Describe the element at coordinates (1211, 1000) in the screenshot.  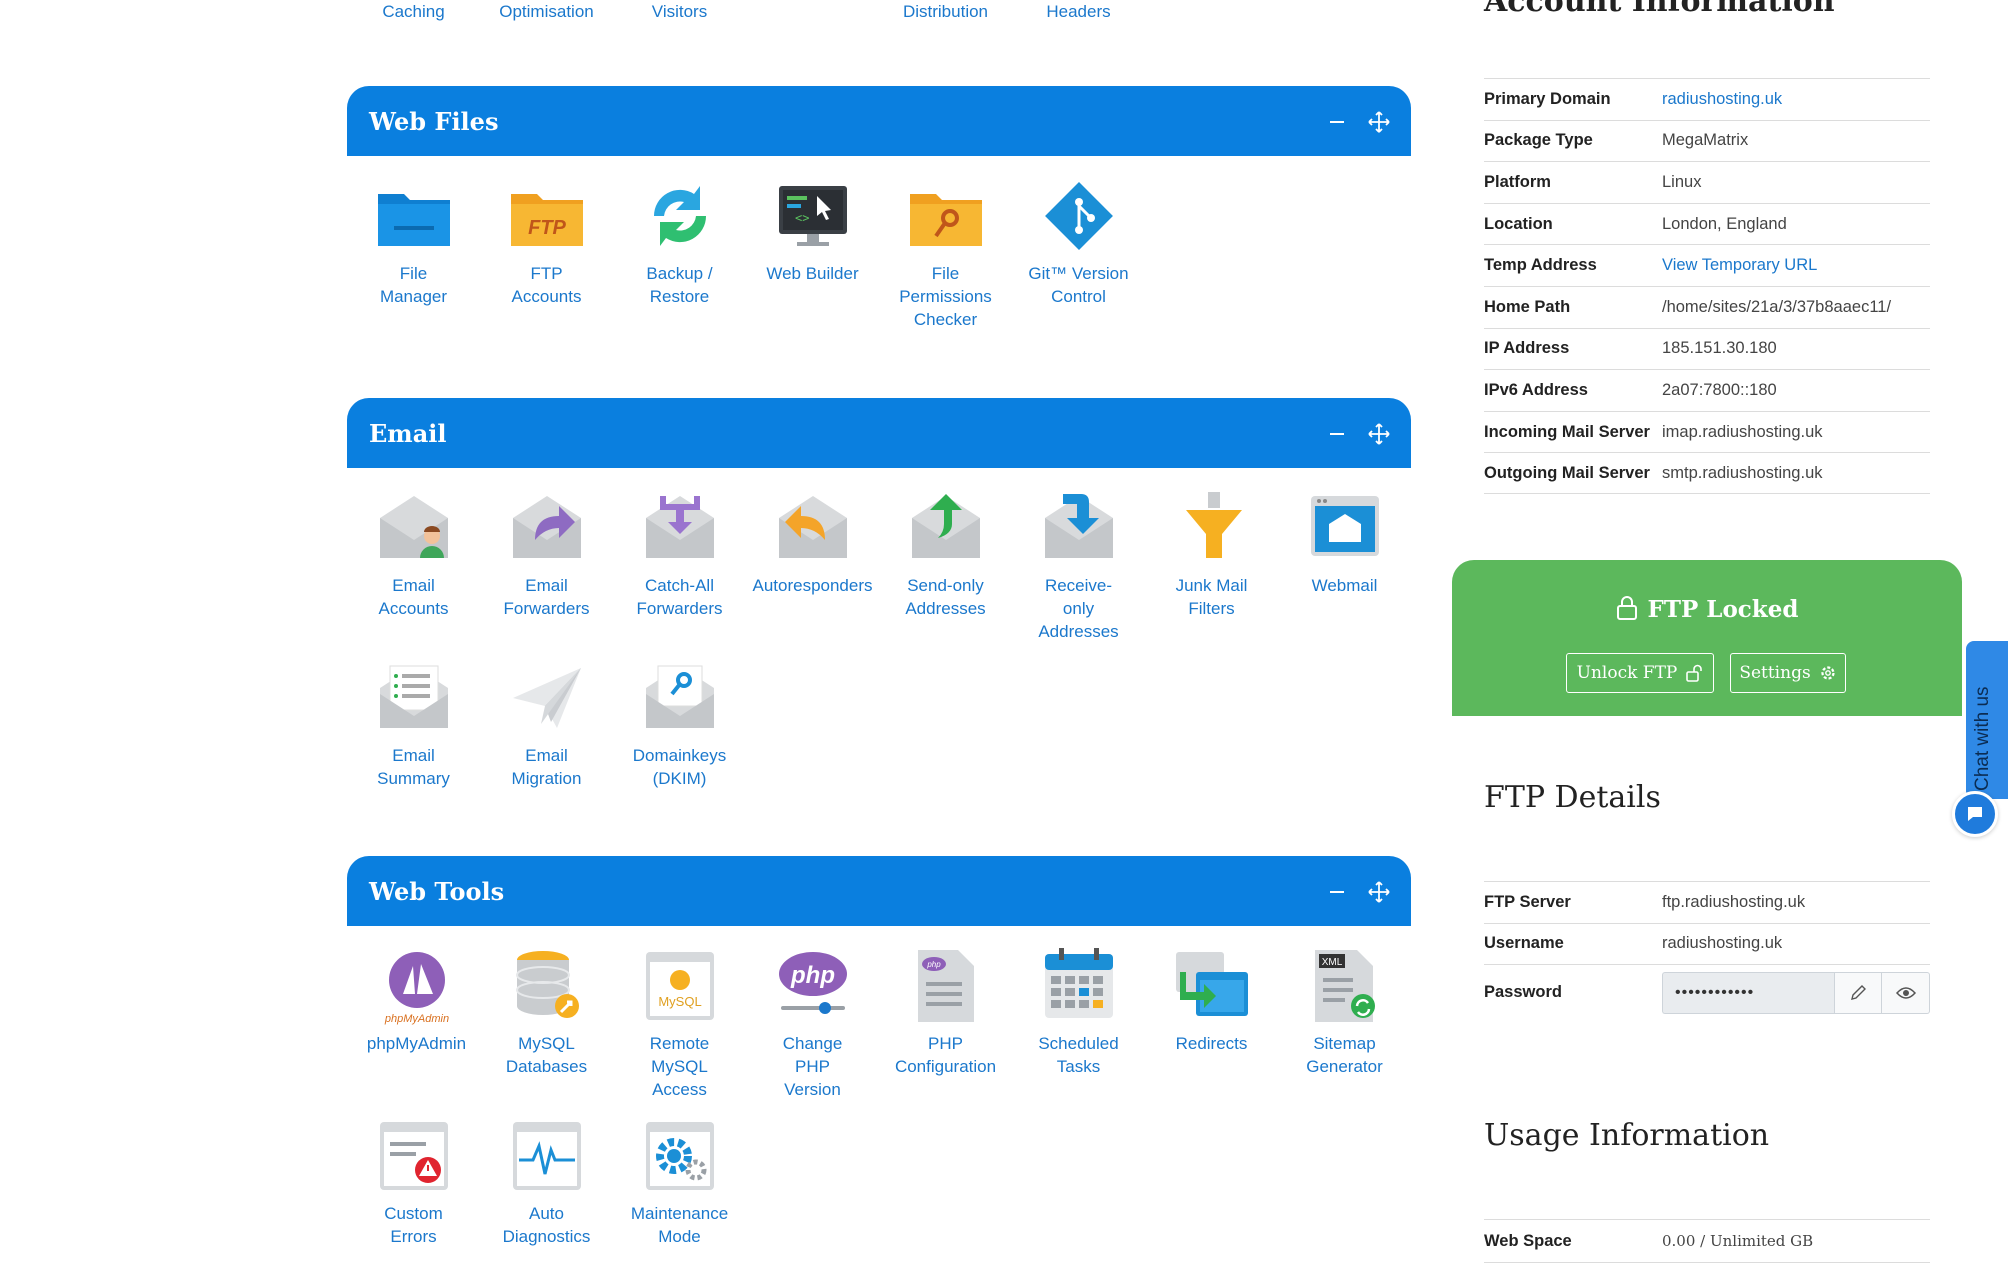
I see `tile-redirects: Redirects` at that location.